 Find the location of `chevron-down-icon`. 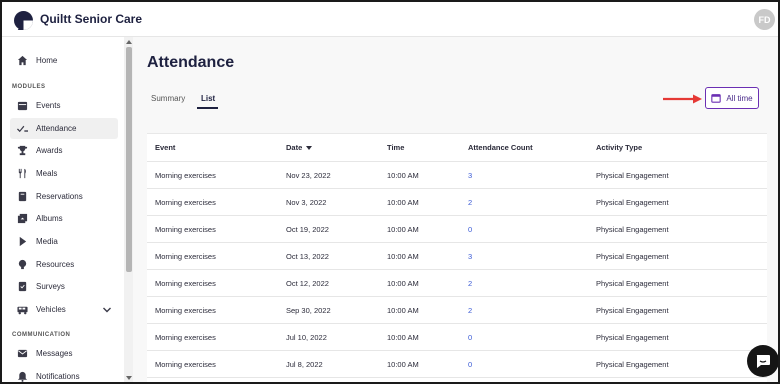

chevron-down-icon is located at coordinates (107, 310).